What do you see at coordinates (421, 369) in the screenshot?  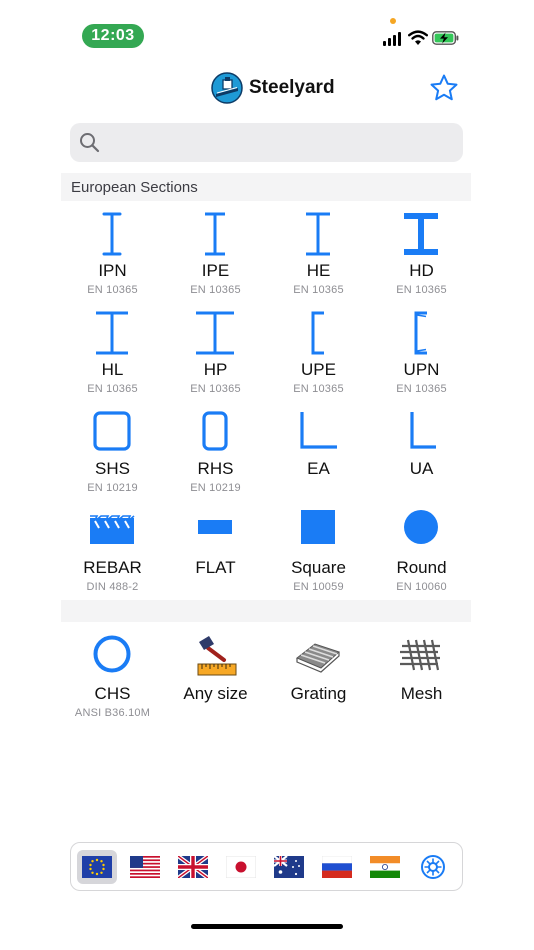 I see `section-label: UPN` at bounding box center [421, 369].